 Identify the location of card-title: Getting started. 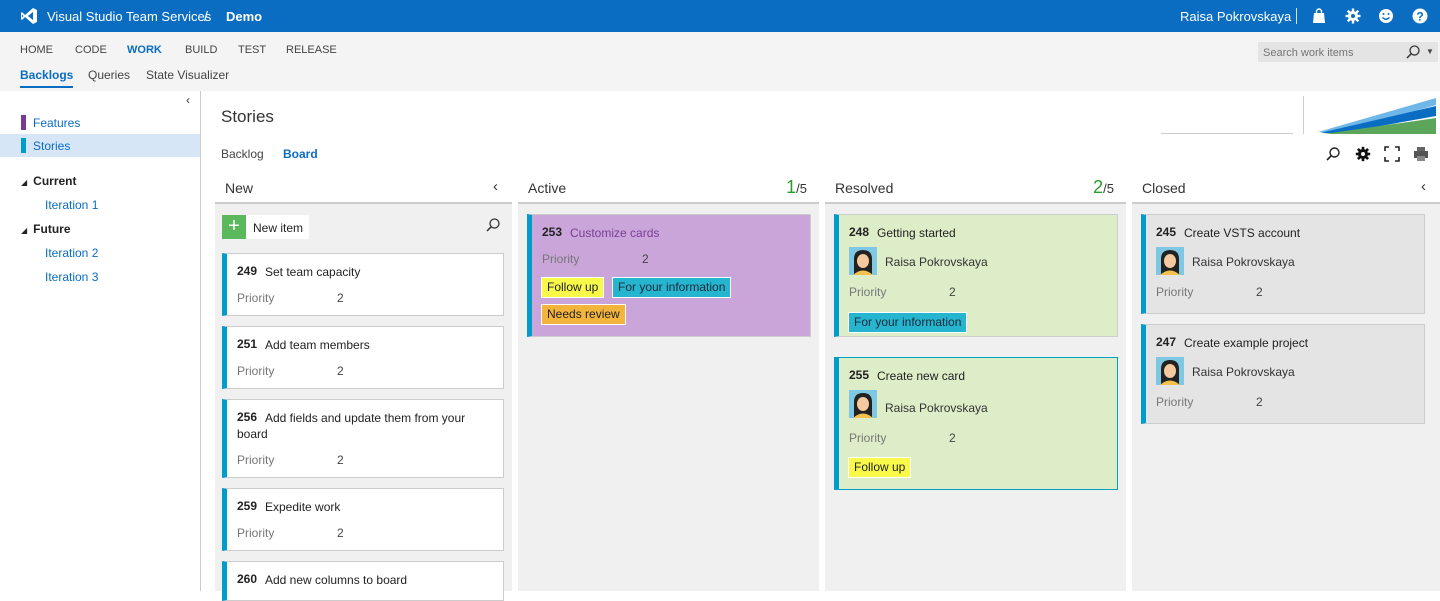
(916, 233).